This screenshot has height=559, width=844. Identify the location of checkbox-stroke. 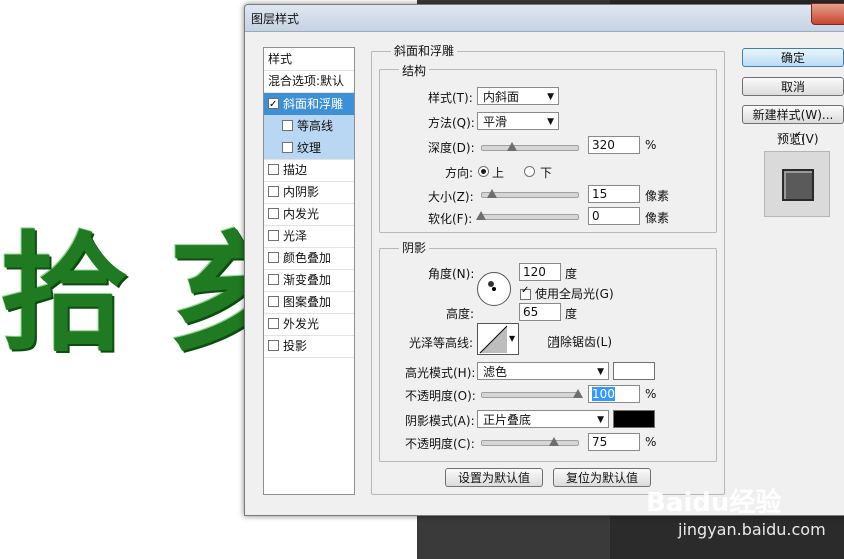
(273, 169).